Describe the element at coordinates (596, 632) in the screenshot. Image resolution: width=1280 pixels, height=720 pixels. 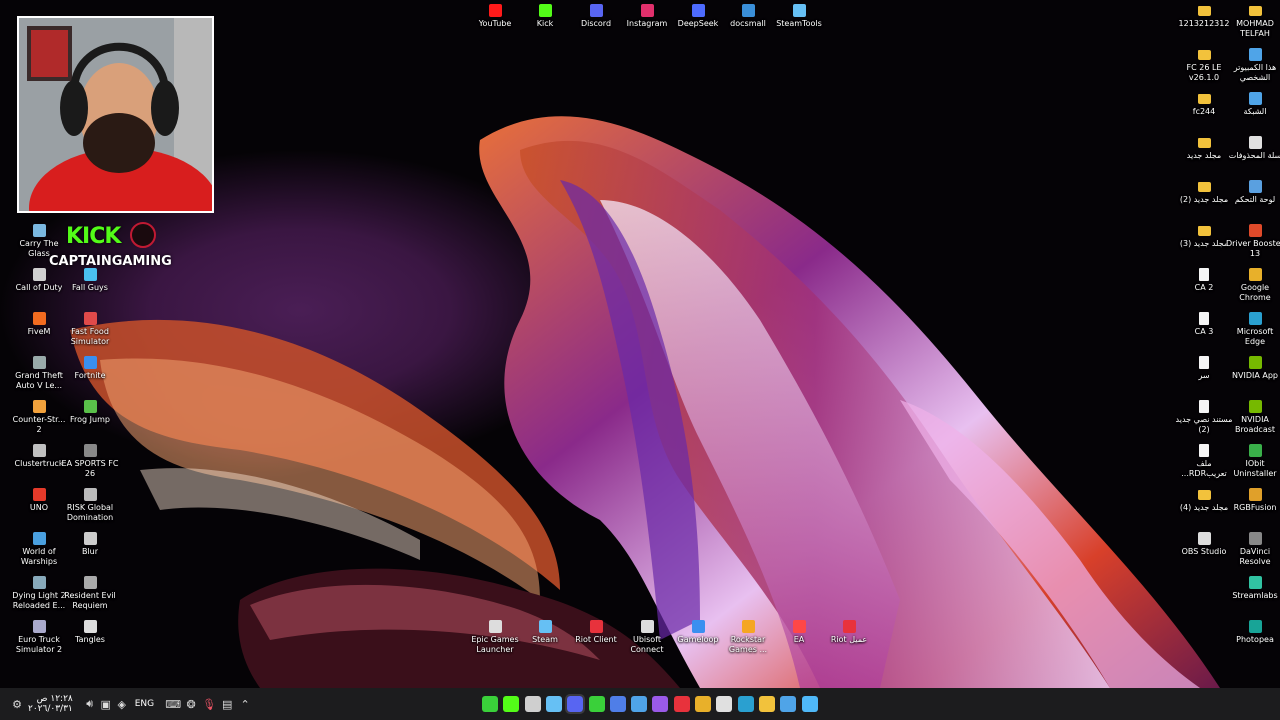
I see `desktop-shortcut: Riot Client` at that location.